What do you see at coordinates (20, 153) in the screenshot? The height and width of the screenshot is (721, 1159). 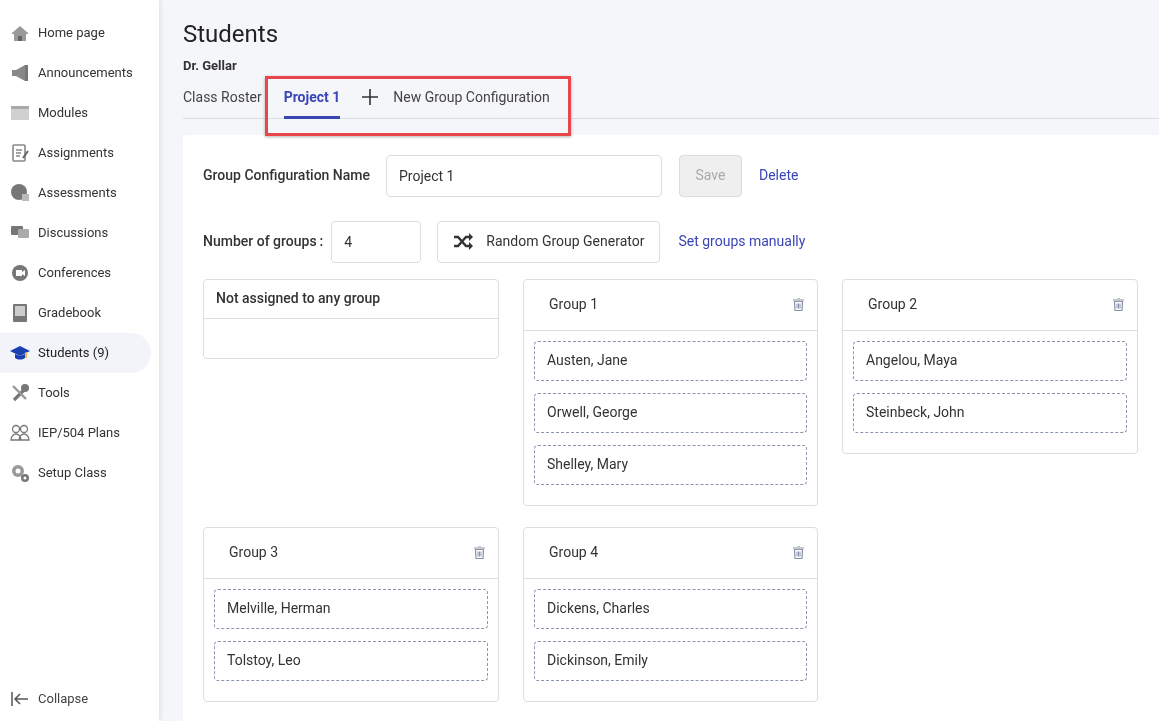 I see `clipboard-icon` at bounding box center [20, 153].